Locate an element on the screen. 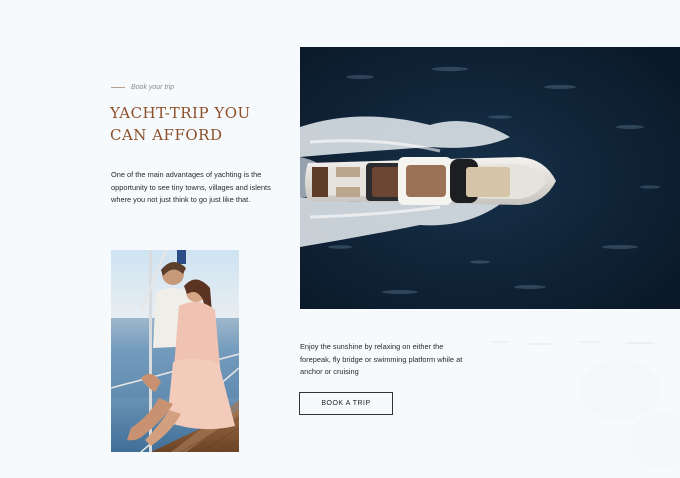 The height and width of the screenshot is (478, 680). eyebrow-rule is located at coordinates (118, 87).